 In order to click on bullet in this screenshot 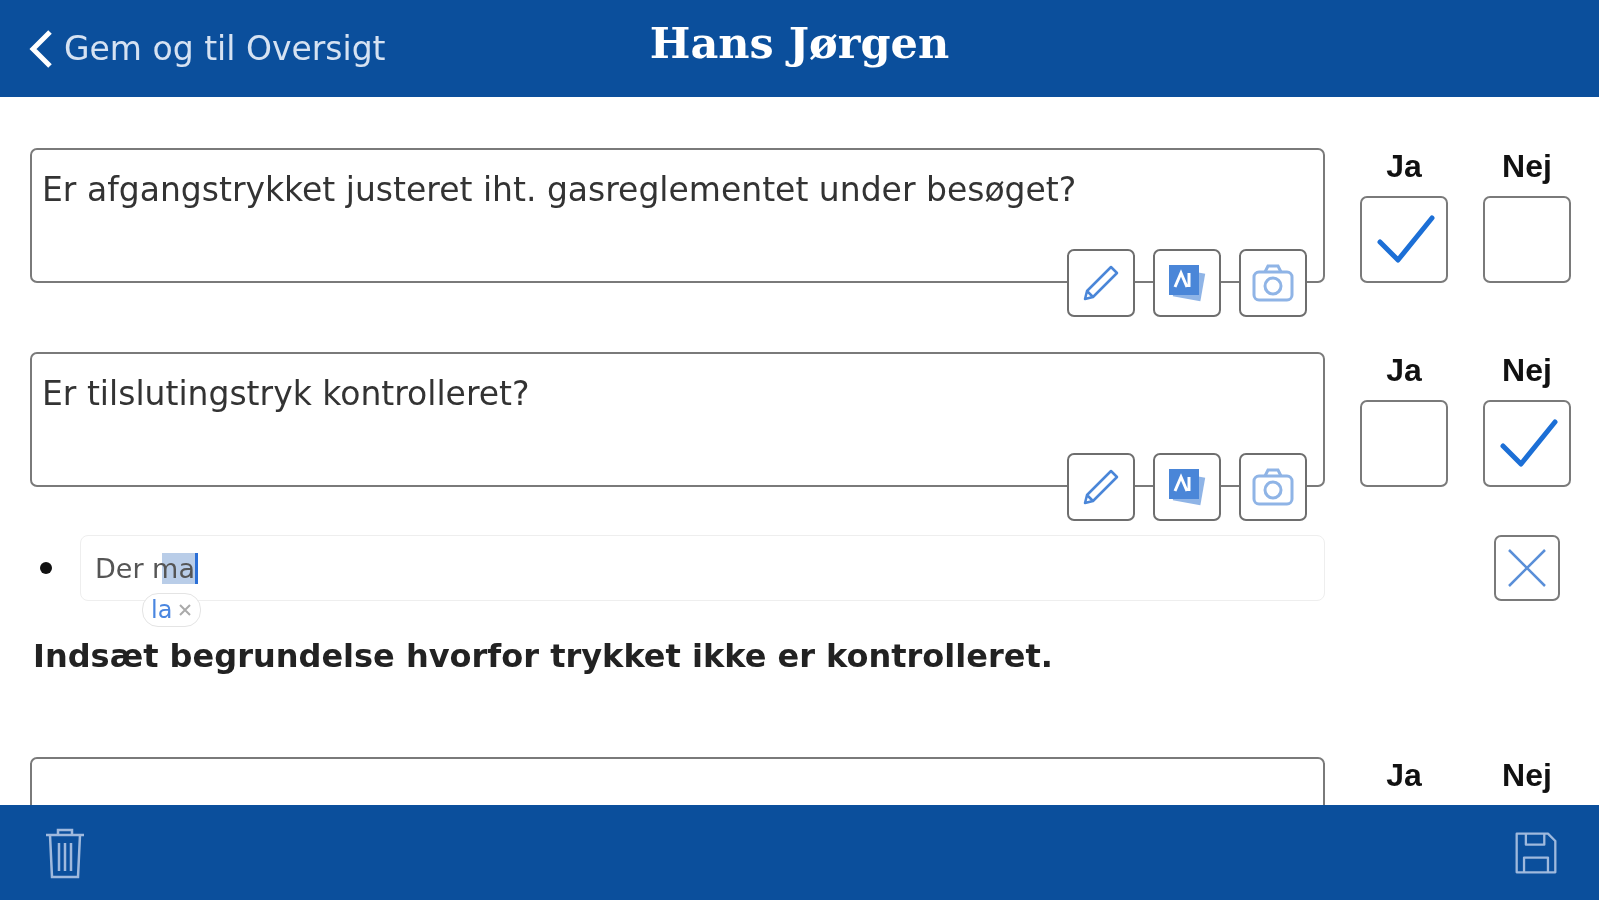, I will do `click(46, 568)`.